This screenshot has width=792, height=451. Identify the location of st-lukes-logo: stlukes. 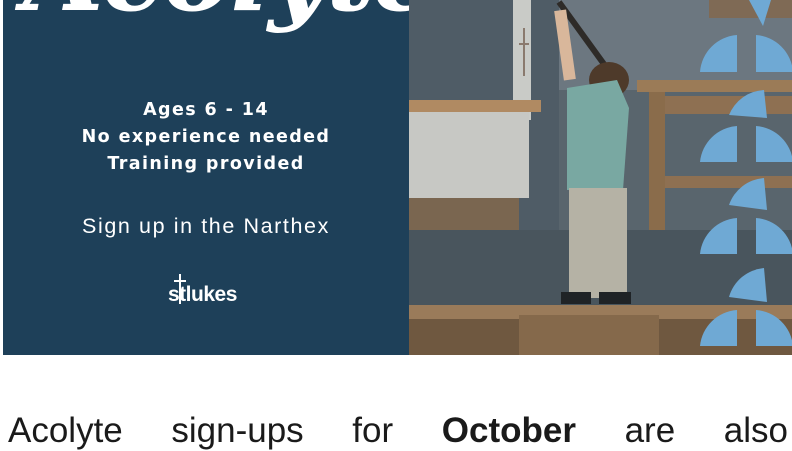
(208, 291).